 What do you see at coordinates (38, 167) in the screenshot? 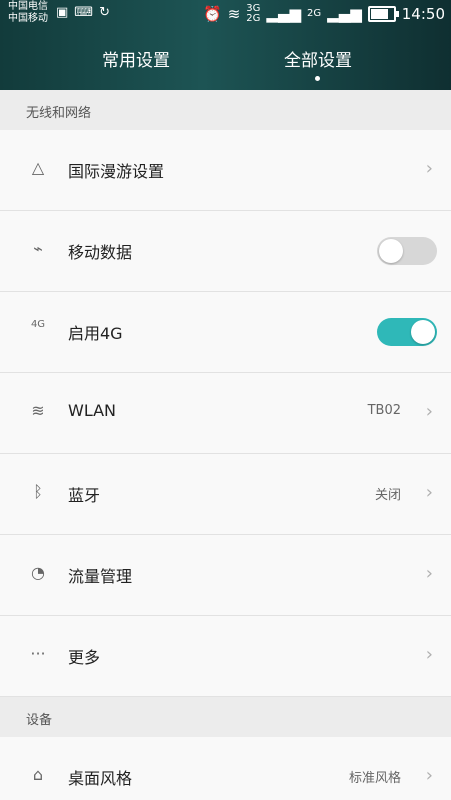
I see `triangle-icon: △` at bounding box center [38, 167].